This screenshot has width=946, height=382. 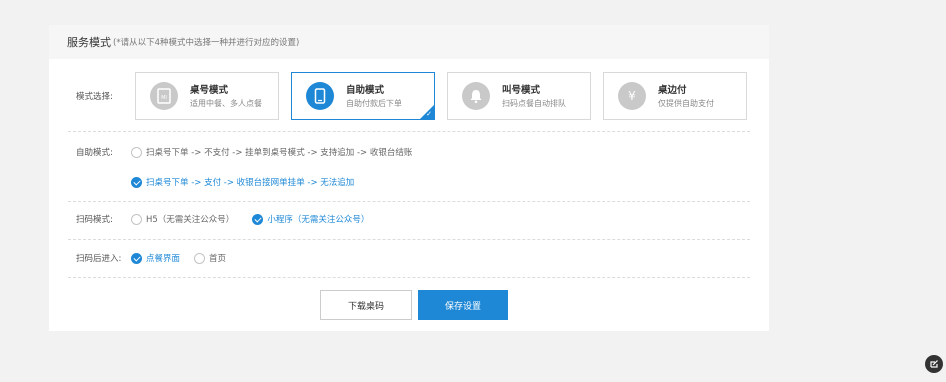 What do you see at coordinates (409, 258) in the screenshot?
I see `after-scan-row: 扫码后进入: 点餐界面 首页` at bounding box center [409, 258].